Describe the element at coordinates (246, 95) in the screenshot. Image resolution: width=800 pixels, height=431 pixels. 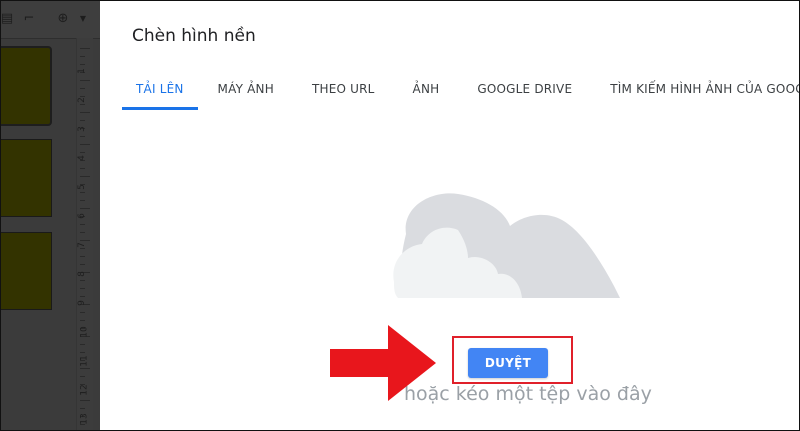
I see `tab-camera: MÁY ẢNH` at that location.